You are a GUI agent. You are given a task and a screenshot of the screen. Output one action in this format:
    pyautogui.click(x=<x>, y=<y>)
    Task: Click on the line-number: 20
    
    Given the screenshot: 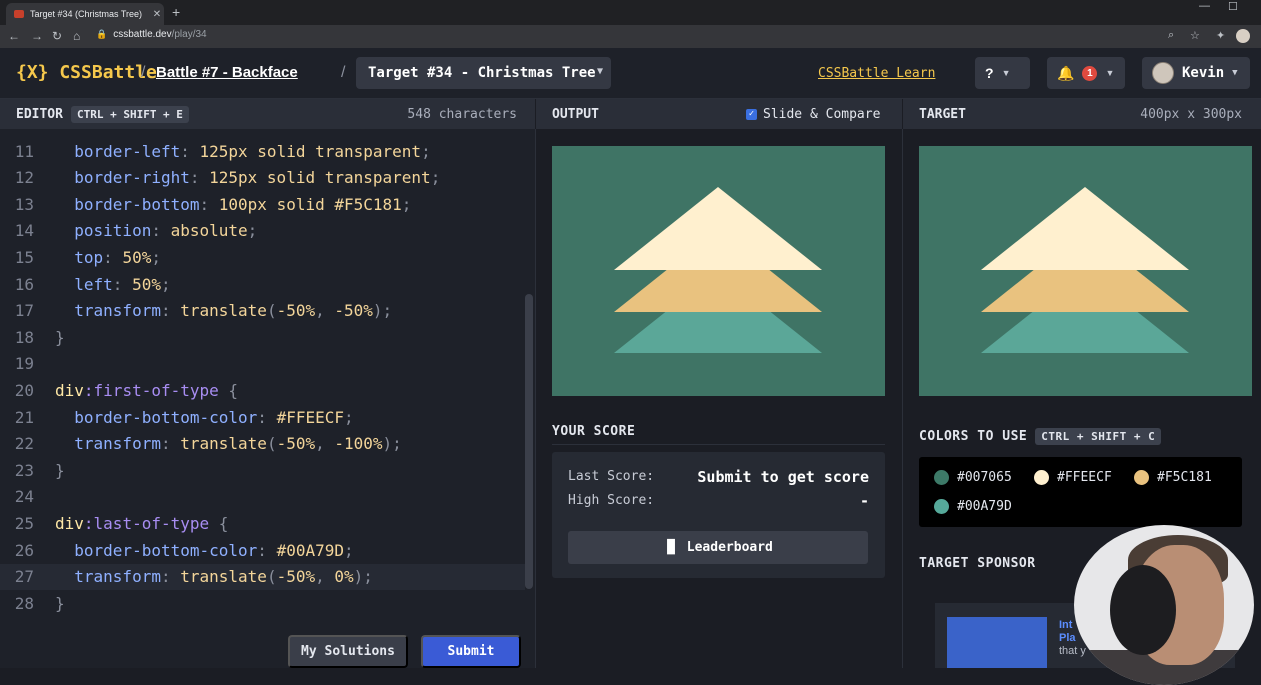 What is the action you would take?
    pyautogui.click(x=24, y=390)
    